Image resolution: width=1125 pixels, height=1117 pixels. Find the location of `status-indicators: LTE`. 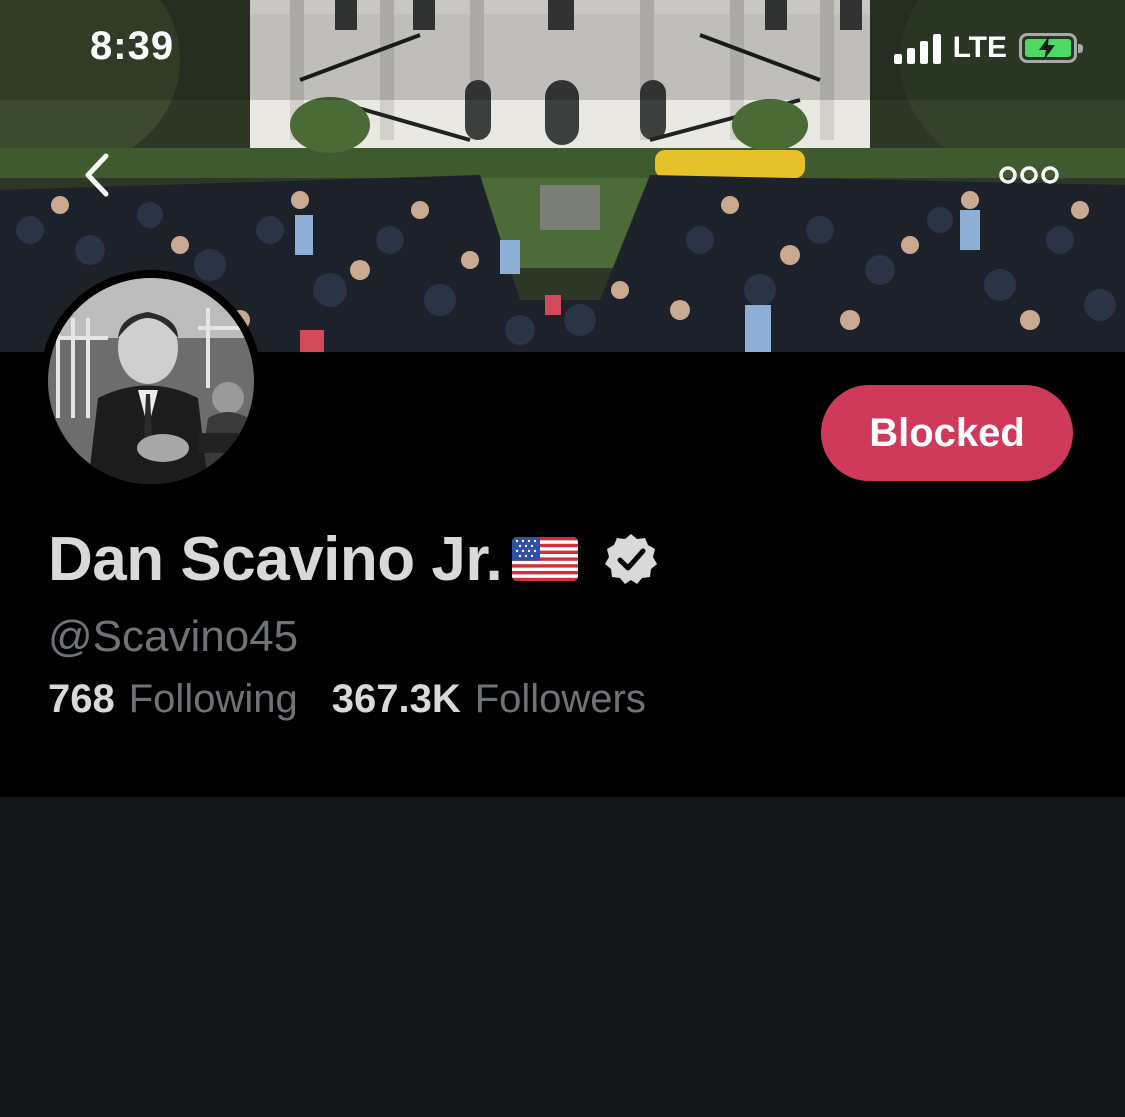

status-indicators: LTE is located at coordinates (988, 48).